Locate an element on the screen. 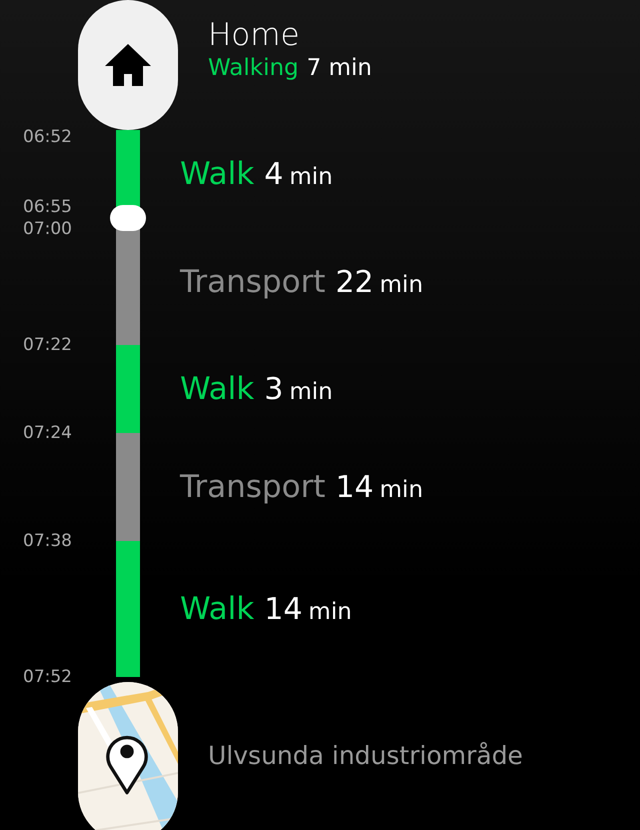 The width and height of the screenshot is (640, 830). segment-duration: 3 min is located at coordinates (298, 389).